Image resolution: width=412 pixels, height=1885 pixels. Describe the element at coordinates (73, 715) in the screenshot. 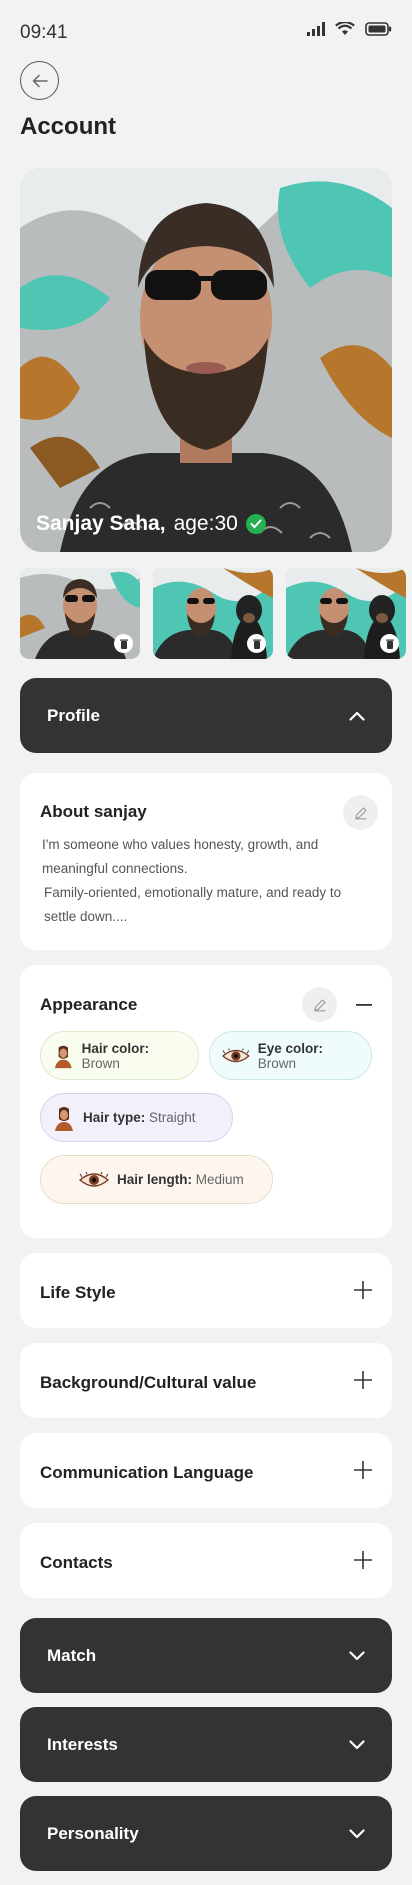

I see `profile-section-label: Profile` at that location.